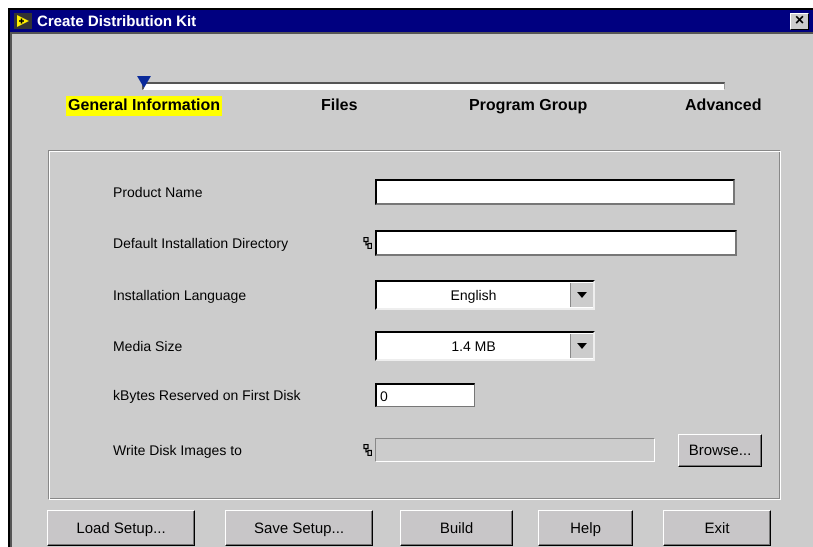 The height and width of the screenshot is (547, 813). What do you see at coordinates (456, 528) in the screenshot?
I see `dialog-button: Build` at bounding box center [456, 528].